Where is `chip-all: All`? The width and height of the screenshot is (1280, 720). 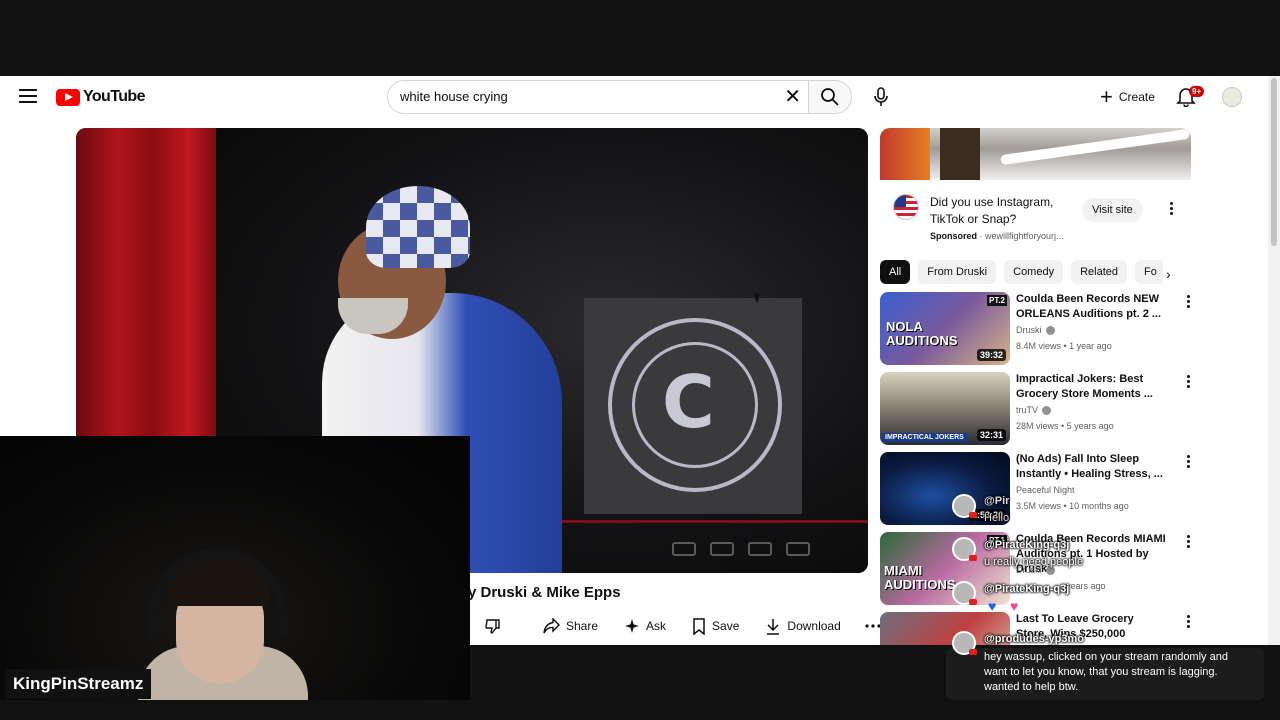
chip-all: All is located at coordinates (895, 272).